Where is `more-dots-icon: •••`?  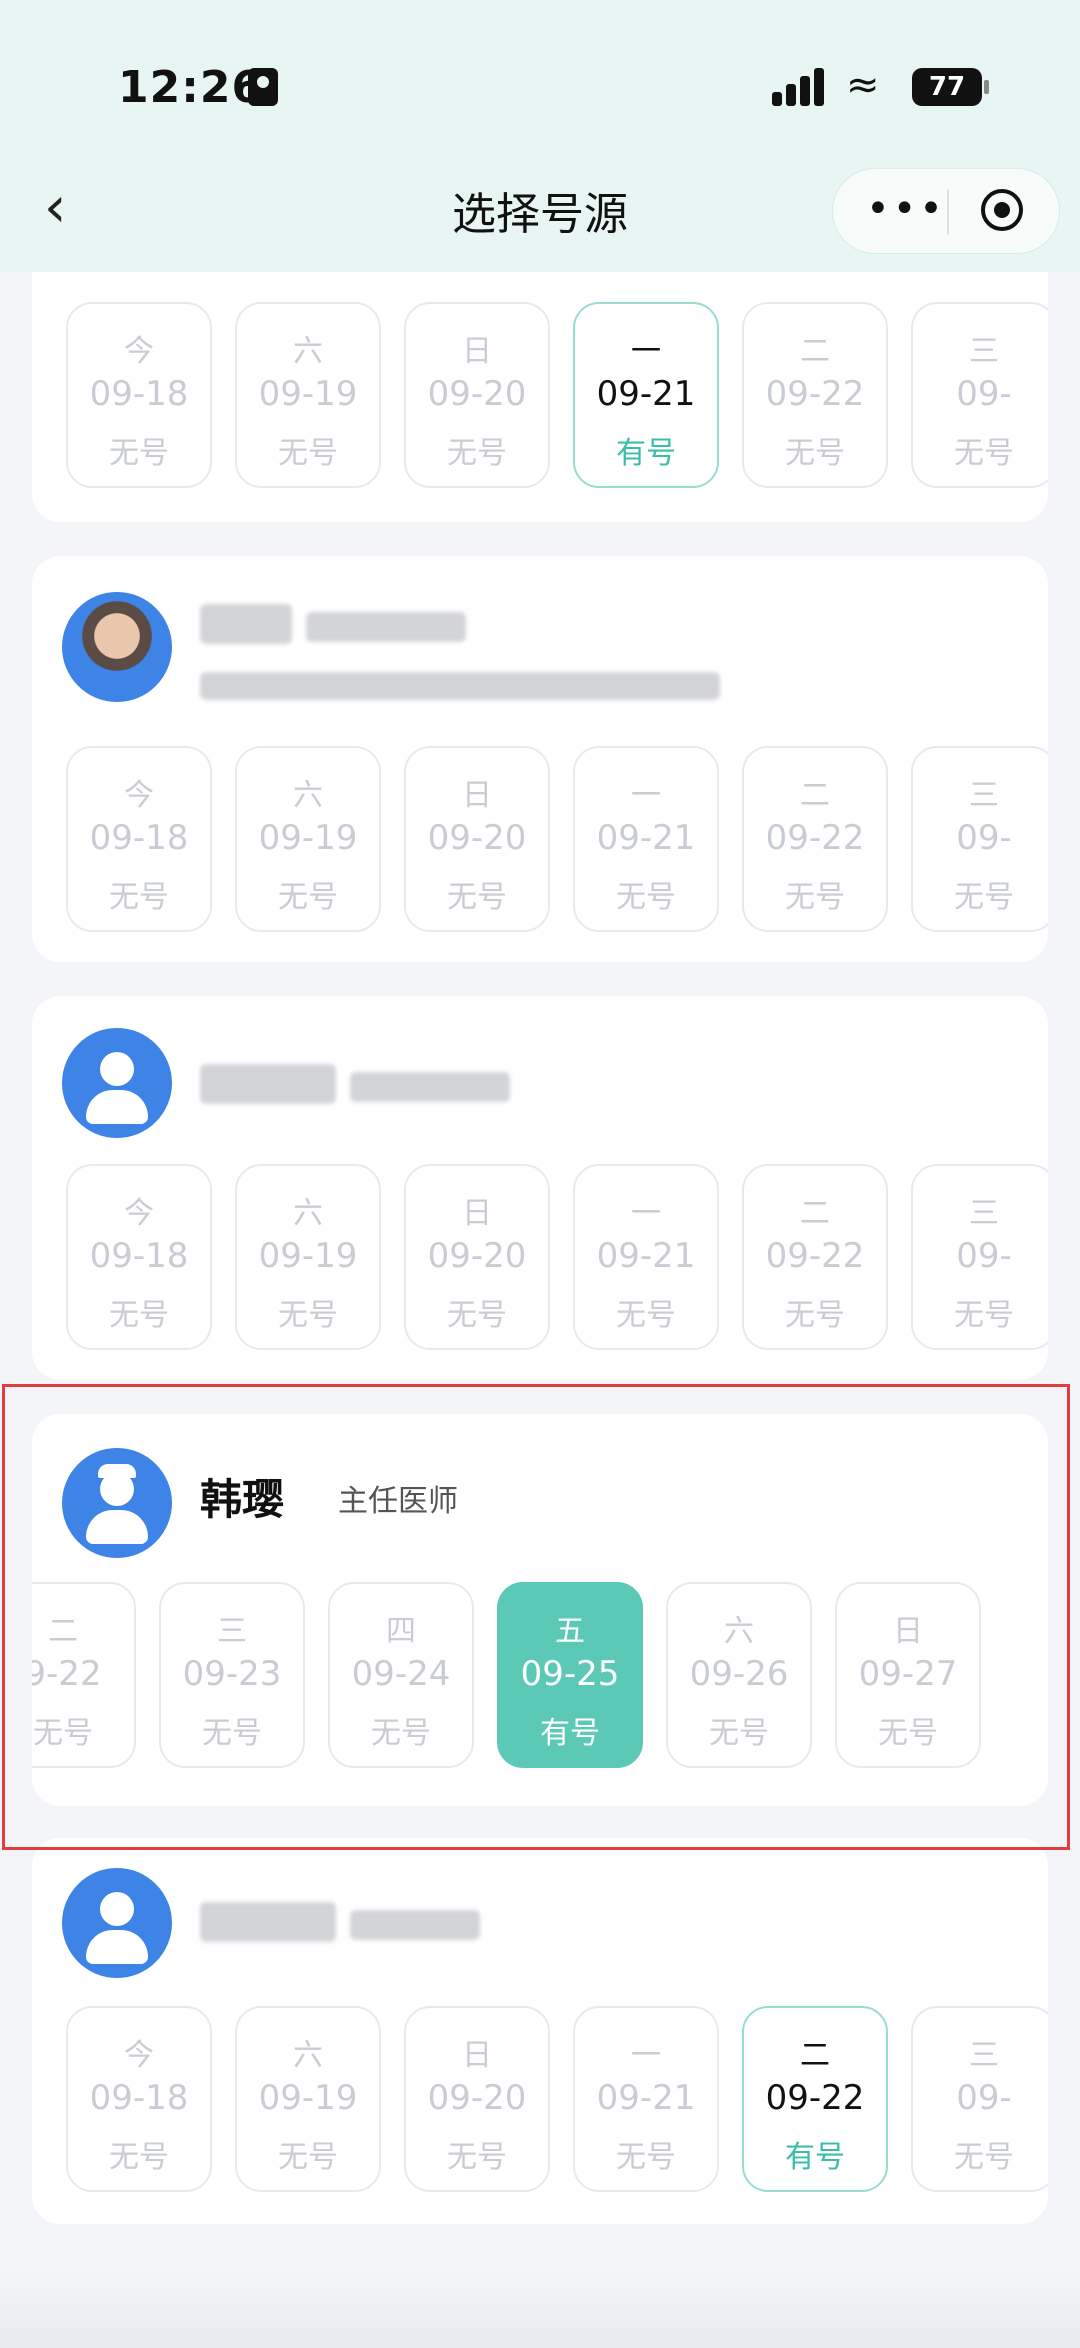
more-dots-icon: ••• is located at coordinates (906, 209).